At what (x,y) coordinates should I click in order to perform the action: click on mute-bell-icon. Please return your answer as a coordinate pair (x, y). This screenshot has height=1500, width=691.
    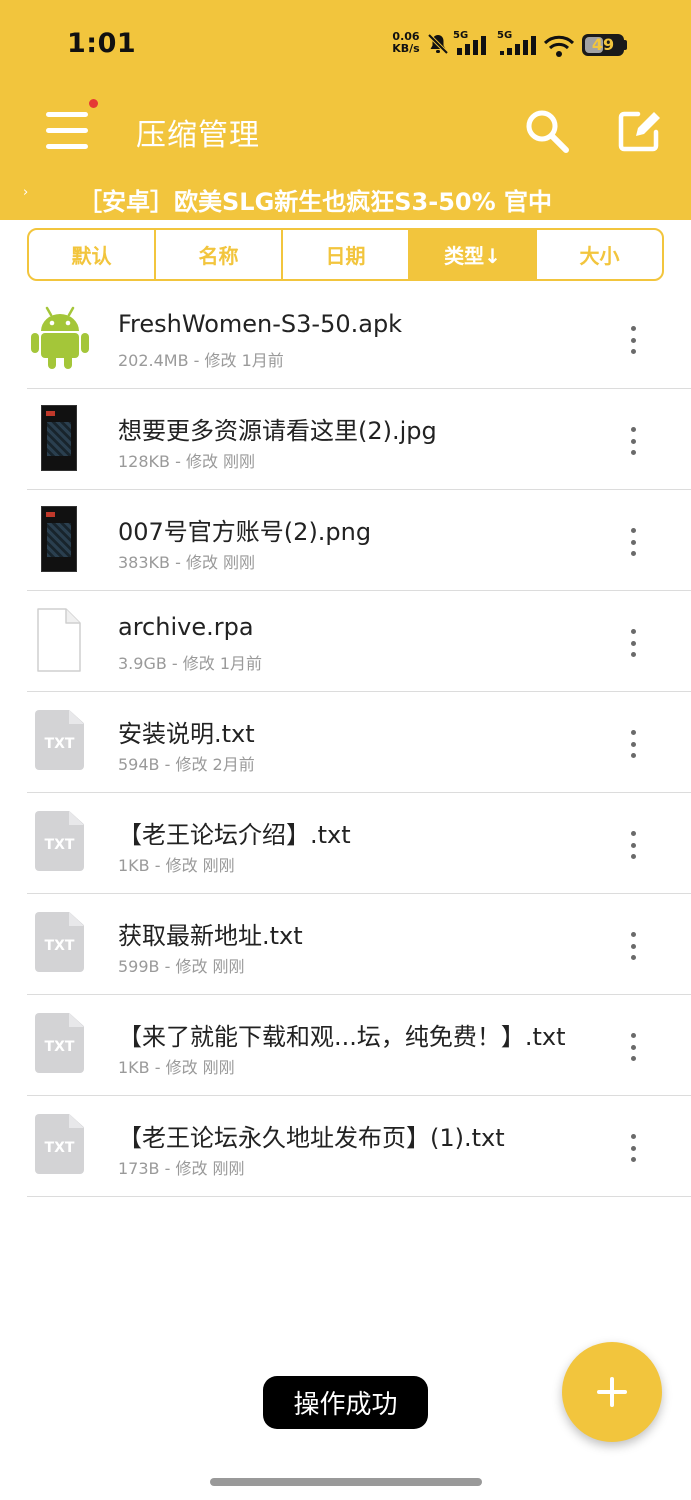
    Looking at the image, I should click on (438, 44).